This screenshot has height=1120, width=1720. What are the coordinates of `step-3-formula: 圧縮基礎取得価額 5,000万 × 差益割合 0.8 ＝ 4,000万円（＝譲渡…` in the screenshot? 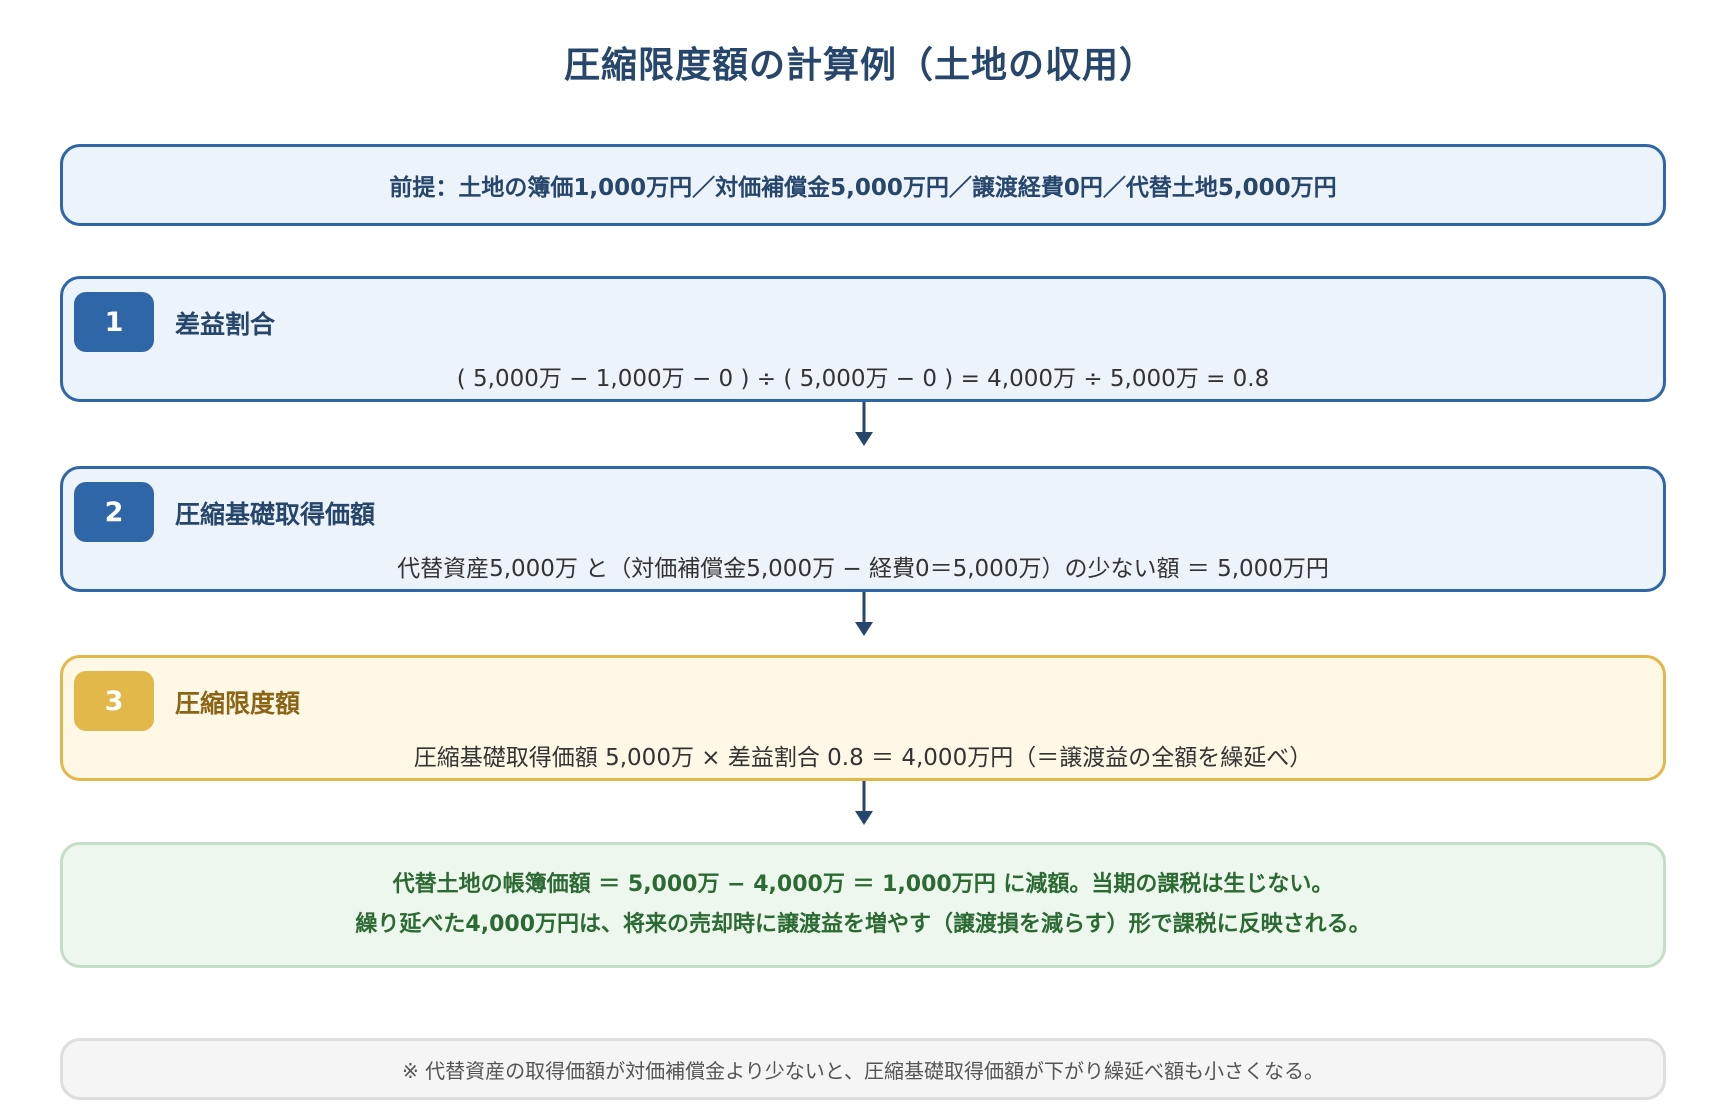 It's located at (863, 758).